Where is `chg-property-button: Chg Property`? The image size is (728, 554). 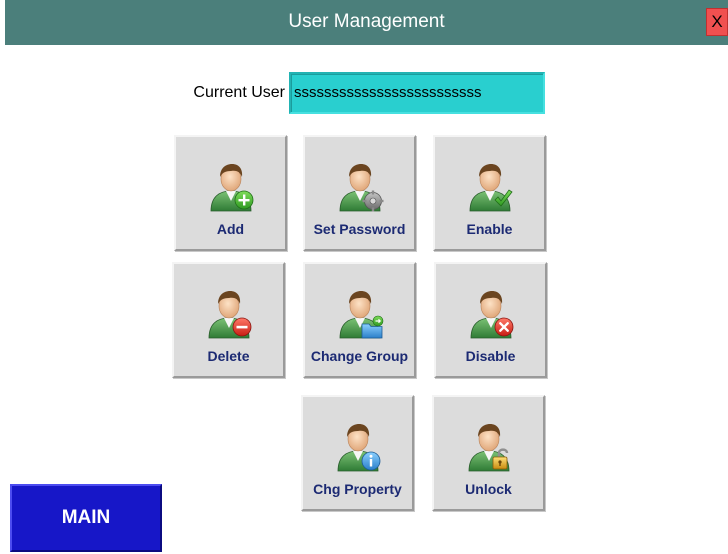 chg-property-button: Chg Property is located at coordinates (357, 453).